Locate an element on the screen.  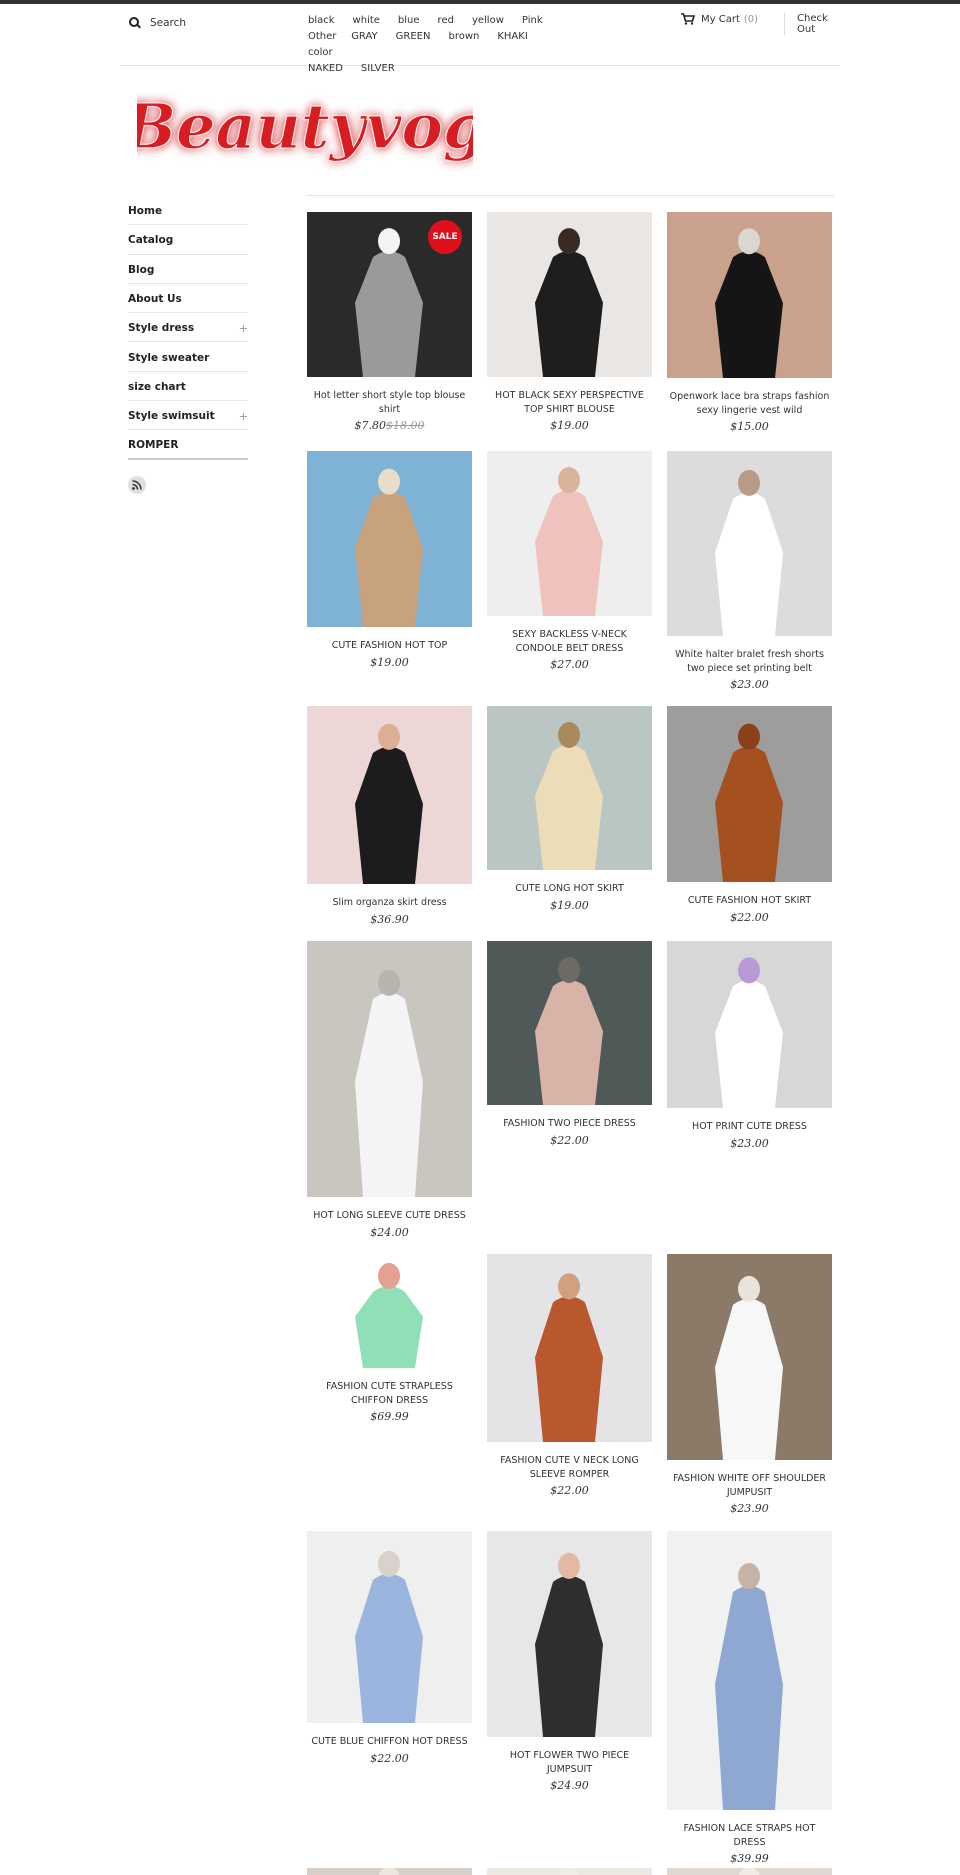
sidebar-item-label: Home is located at coordinates (145, 211).